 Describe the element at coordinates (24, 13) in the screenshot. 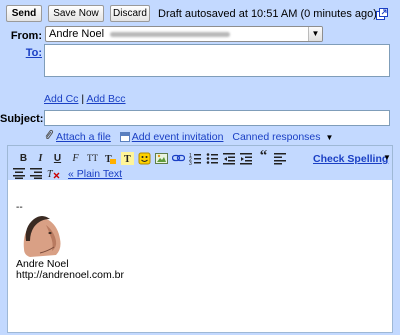

I see `send-button: Send` at that location.